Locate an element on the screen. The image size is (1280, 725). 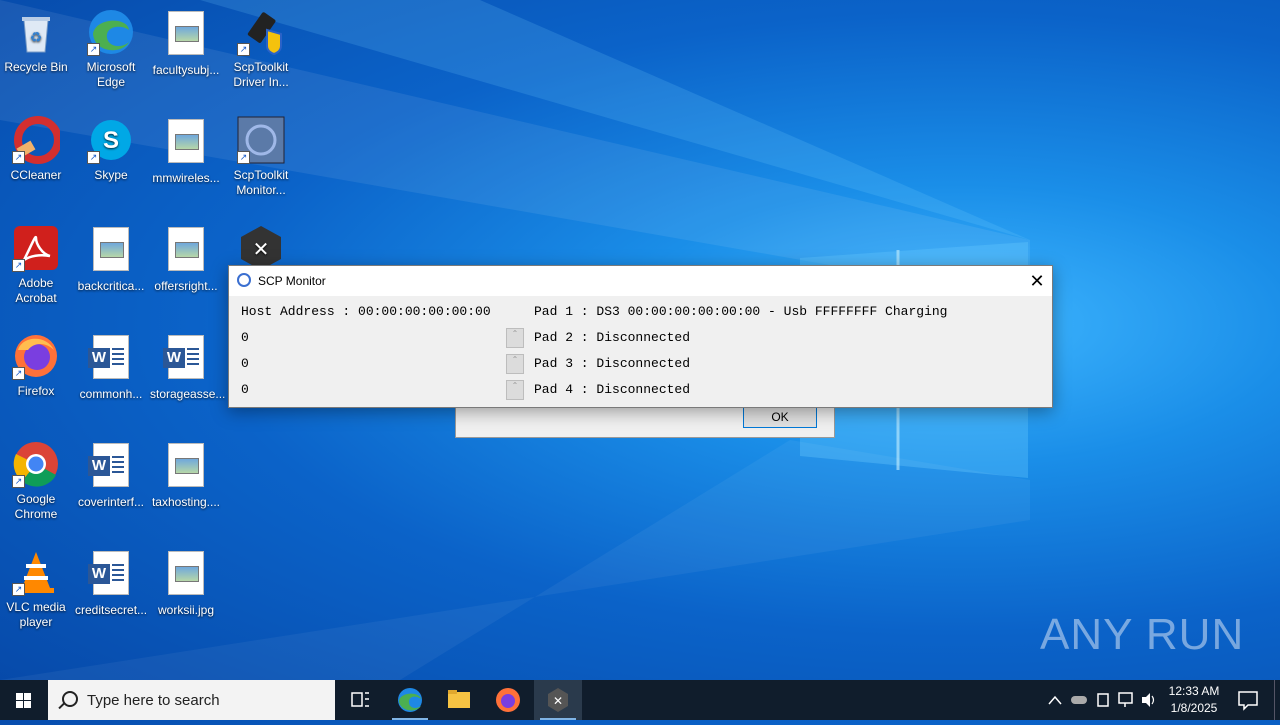
show-desktop-button is located at coordinates (1277, 700).